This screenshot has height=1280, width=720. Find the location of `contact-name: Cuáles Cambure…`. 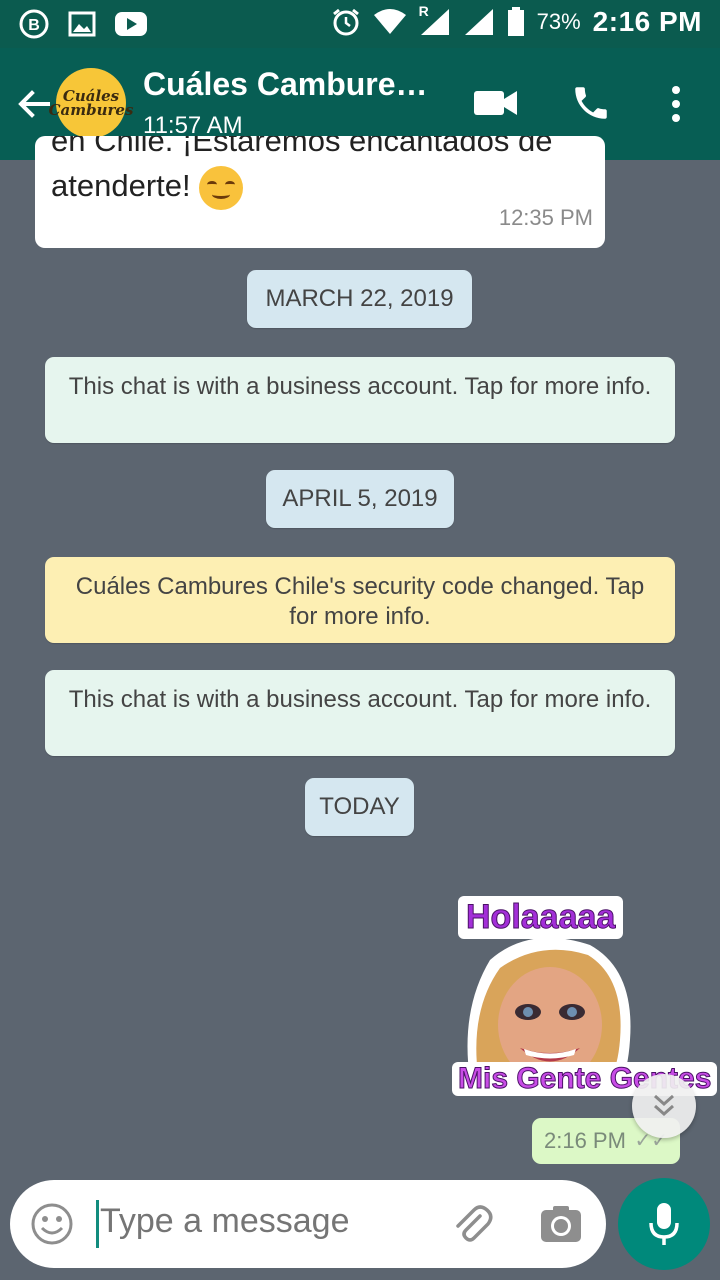

contact-name: Cuáles Cambure… is located at coordinates (285, 84).